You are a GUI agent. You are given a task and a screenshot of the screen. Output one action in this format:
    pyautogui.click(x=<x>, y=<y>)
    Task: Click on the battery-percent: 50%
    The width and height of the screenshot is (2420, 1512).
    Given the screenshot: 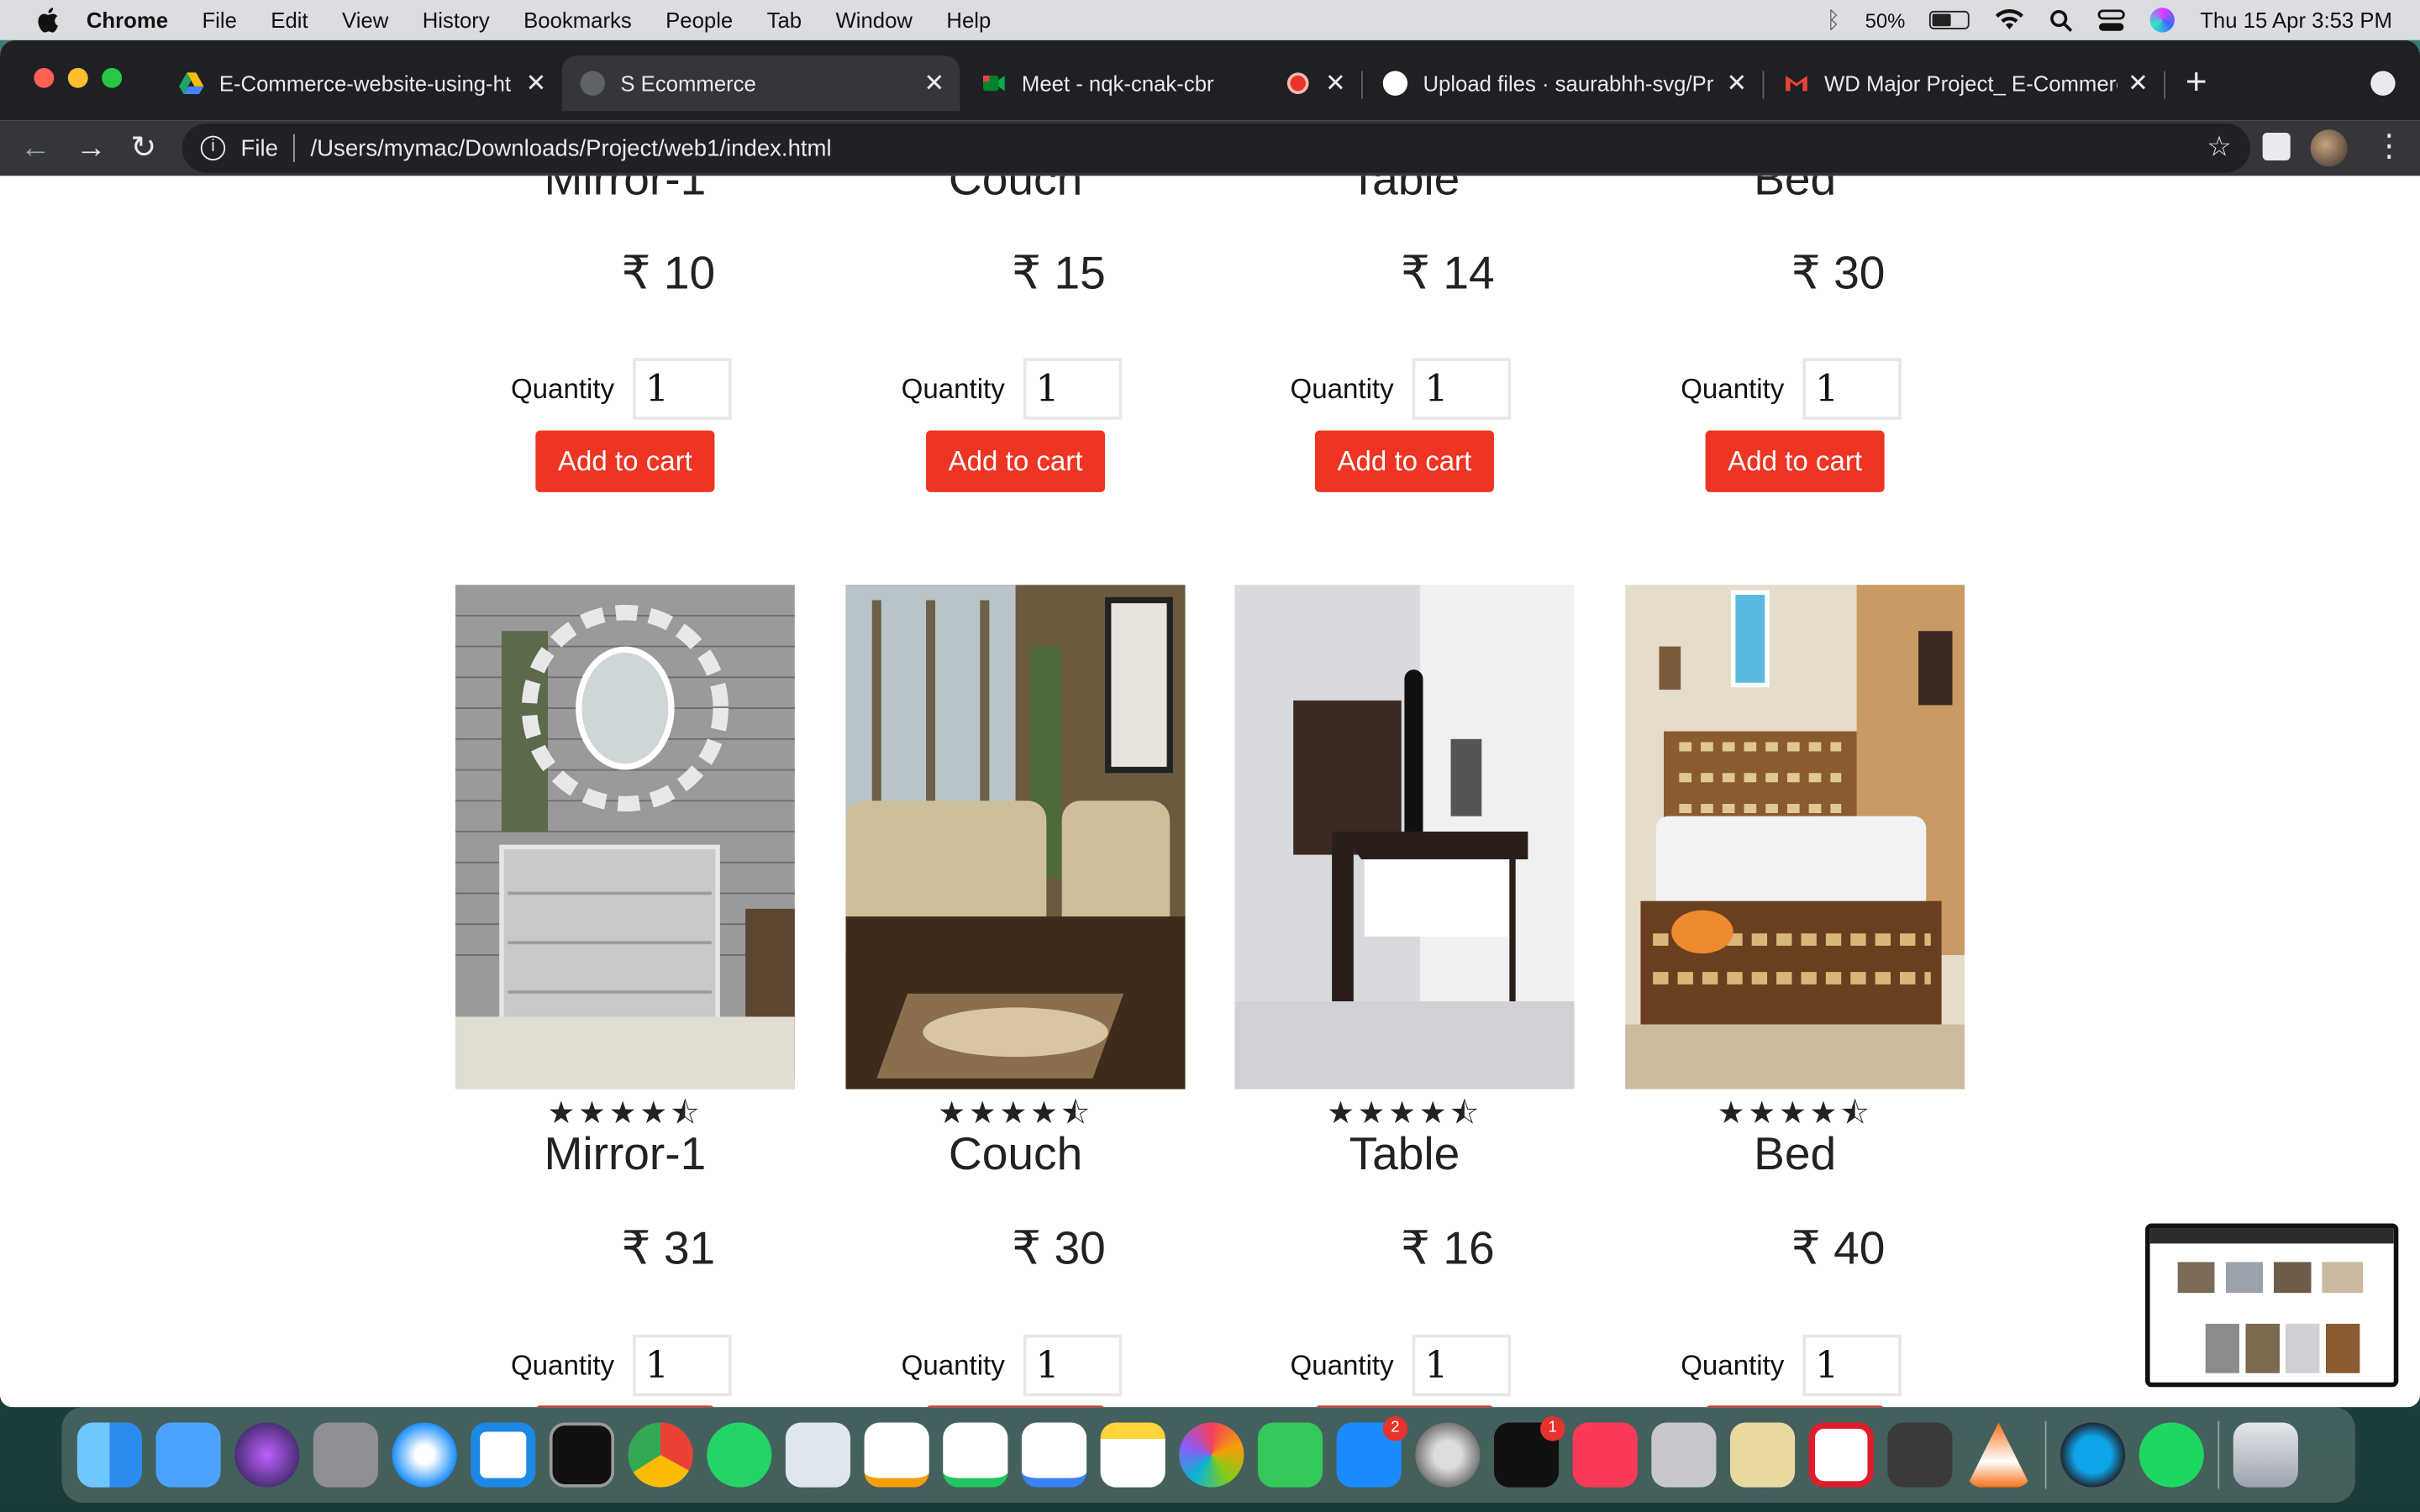 What is the action you would take?
    pyautogui.click(x=1885, y=20)
    